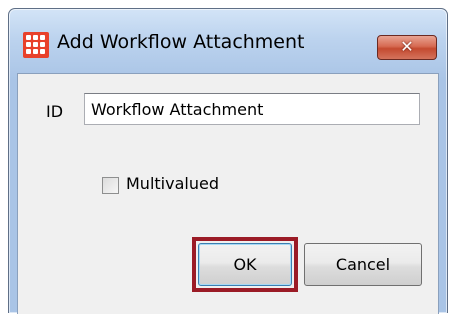  I want to click on id-label: ID, so click(55, 111).